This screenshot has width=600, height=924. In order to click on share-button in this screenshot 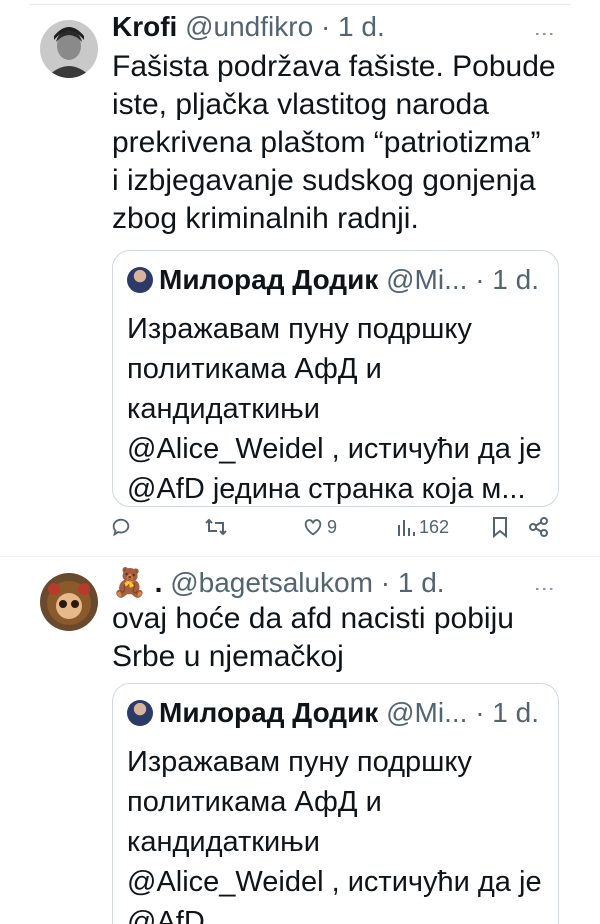, I will do `click(539, 527)`.